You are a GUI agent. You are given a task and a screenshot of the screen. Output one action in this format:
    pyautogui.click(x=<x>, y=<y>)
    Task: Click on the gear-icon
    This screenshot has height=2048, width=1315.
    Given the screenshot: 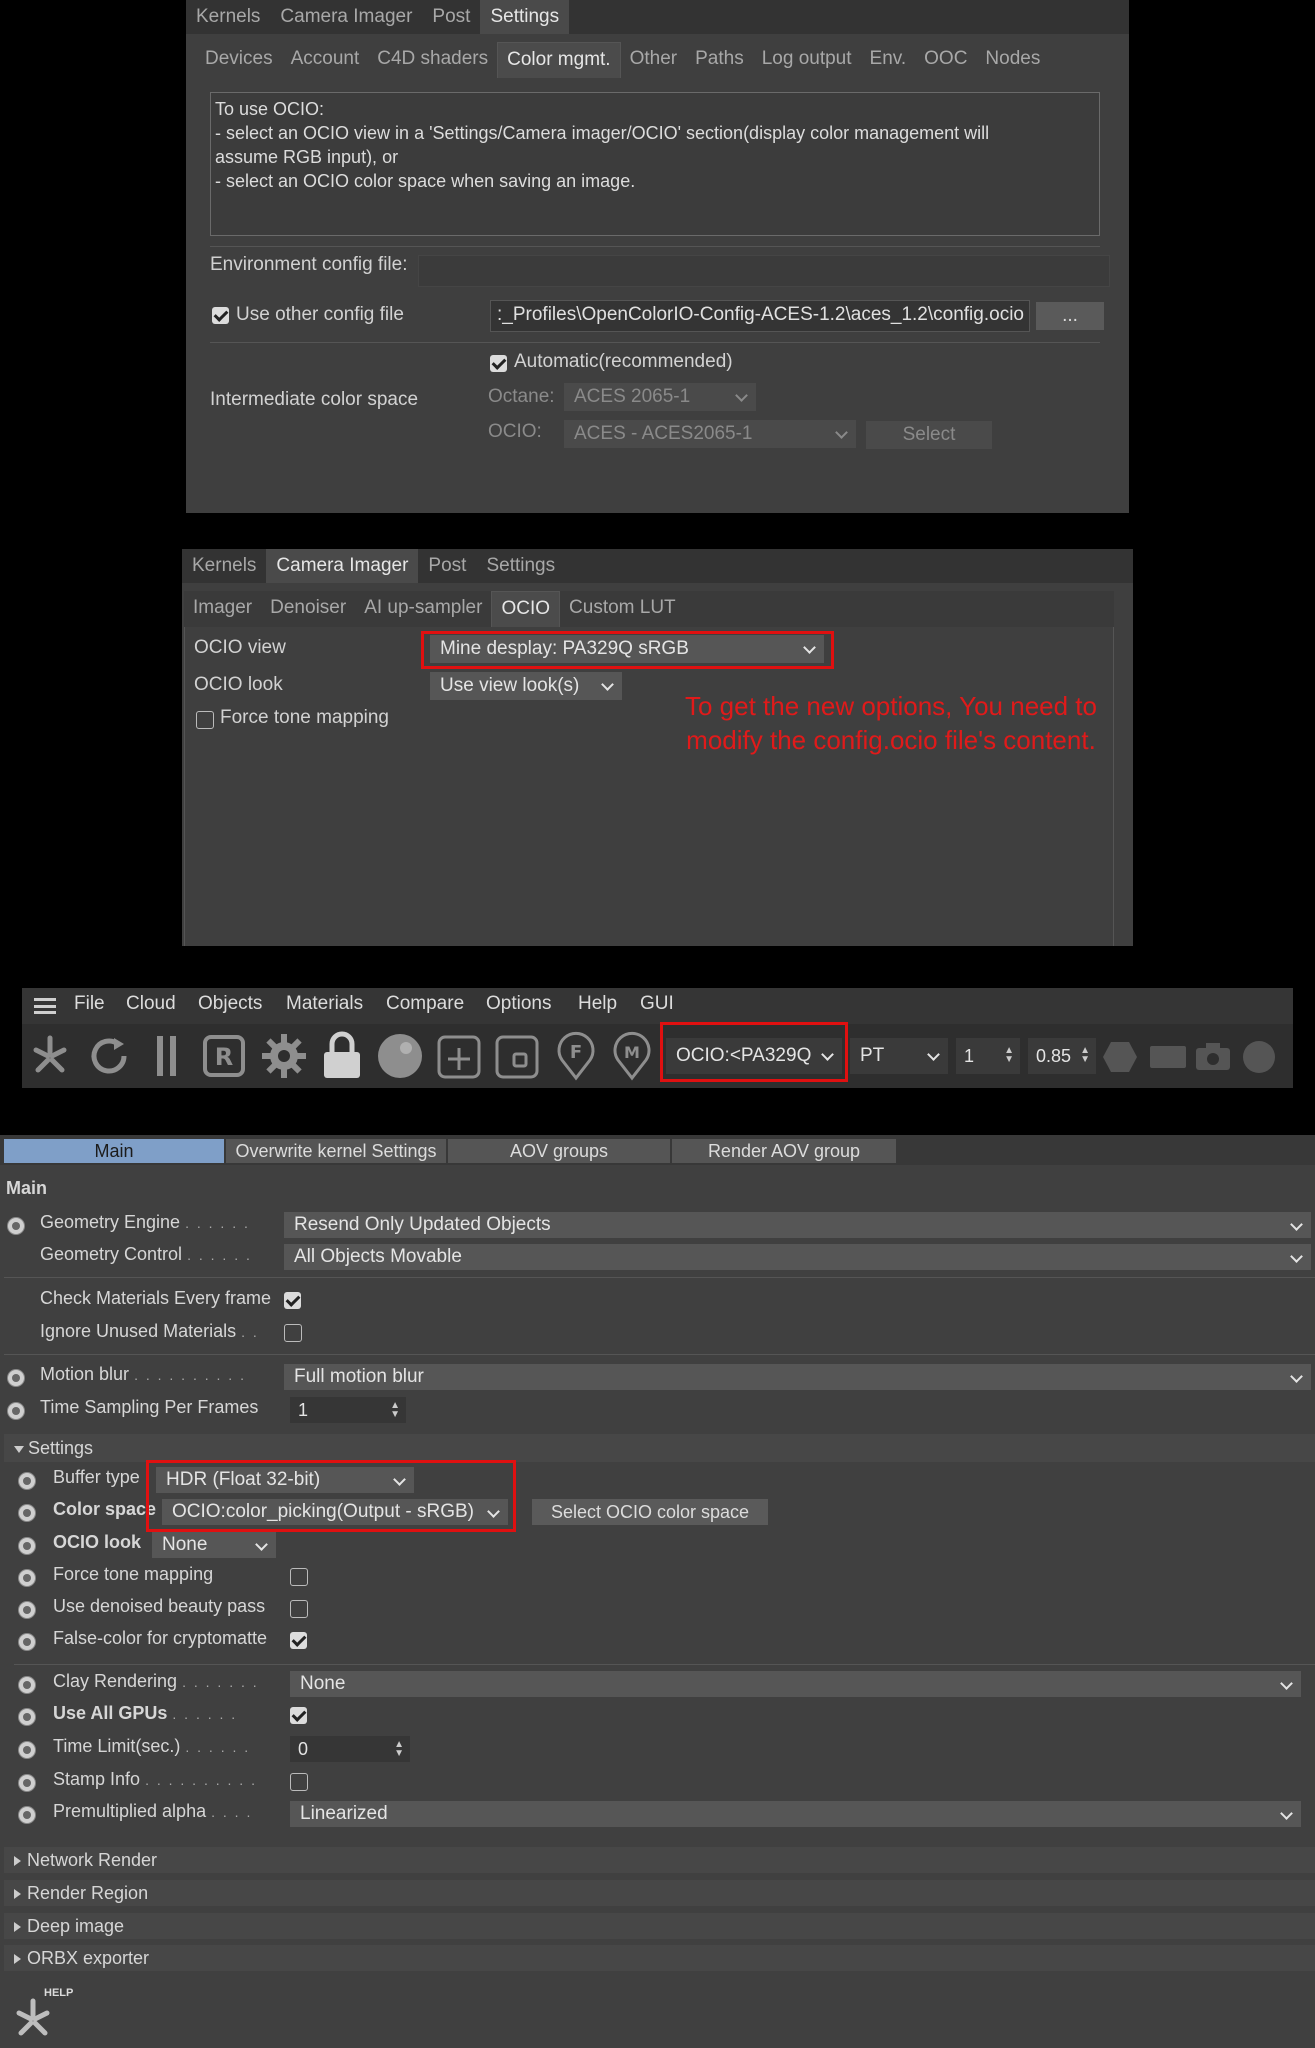 What is the action you would take?
    pyautogui.click(x=284, y=1056)
    